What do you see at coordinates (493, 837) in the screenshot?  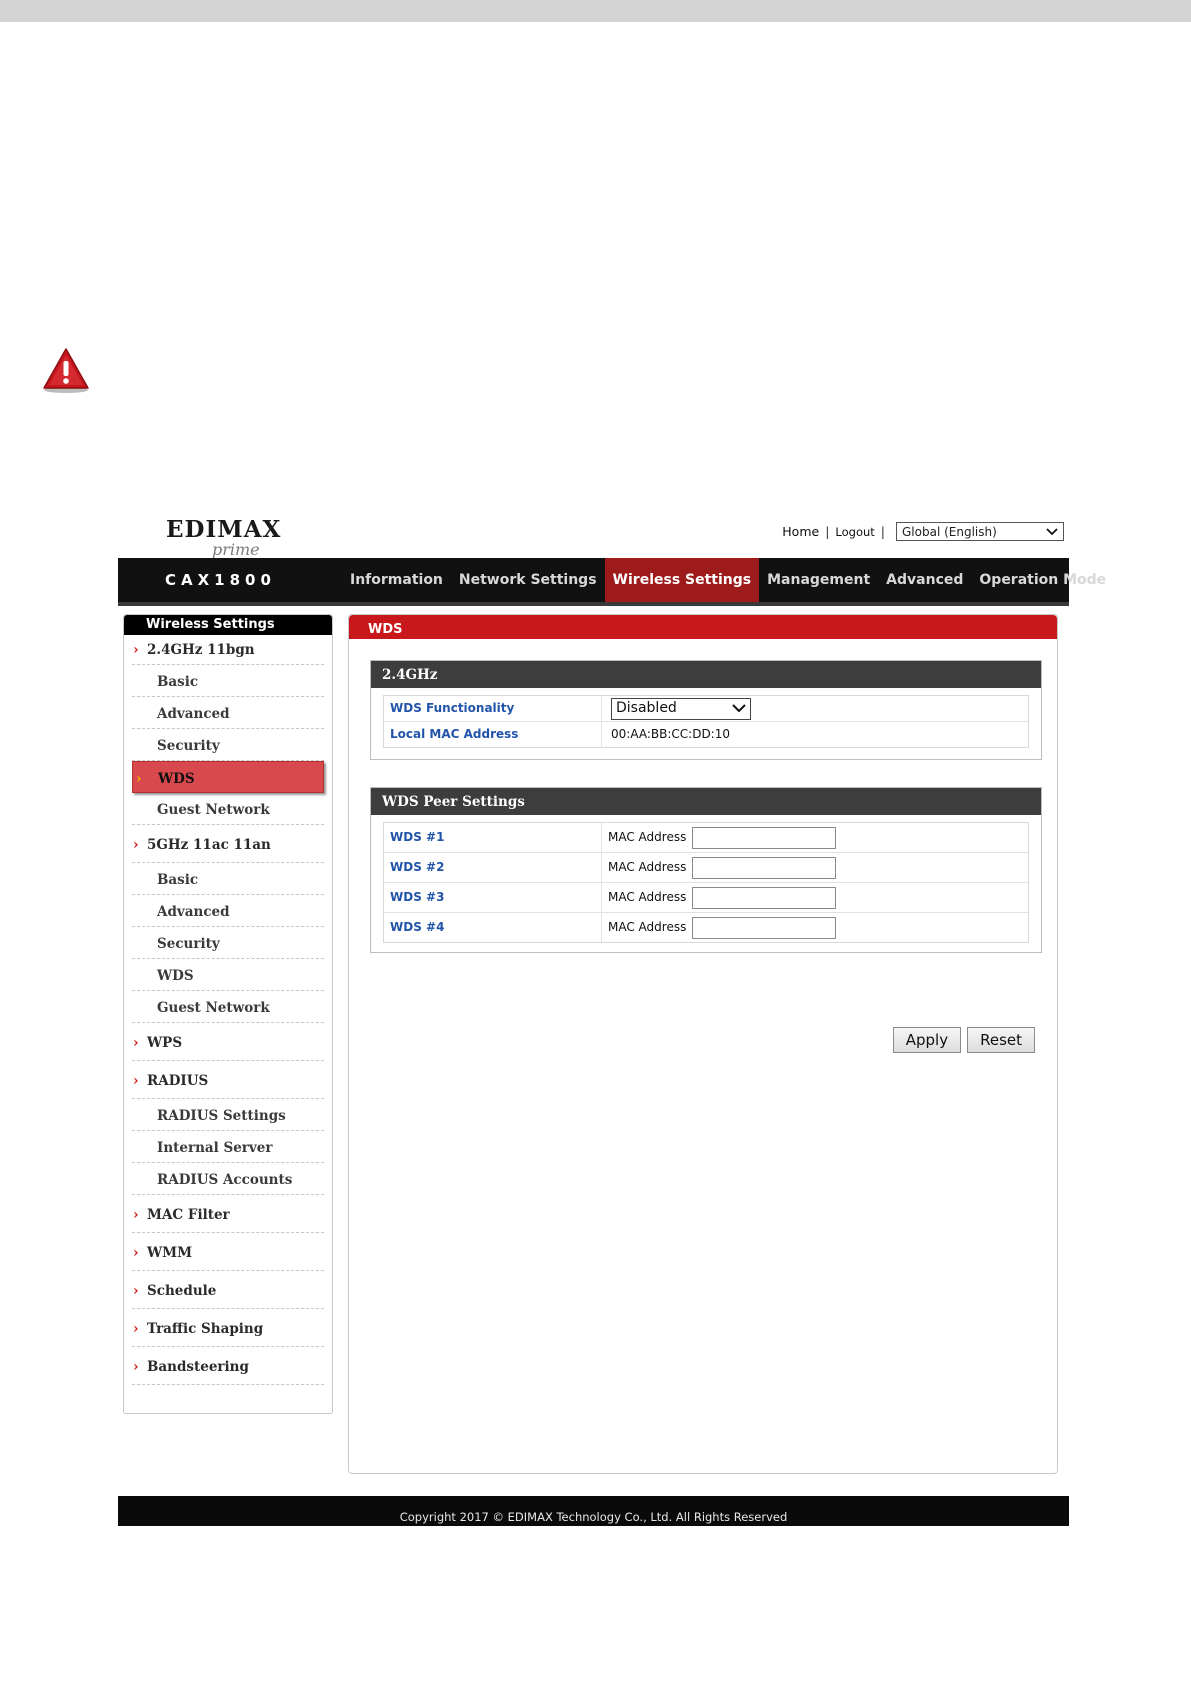 I see `wds-peer-label: WDS #1` at bounding box center [493, 837].